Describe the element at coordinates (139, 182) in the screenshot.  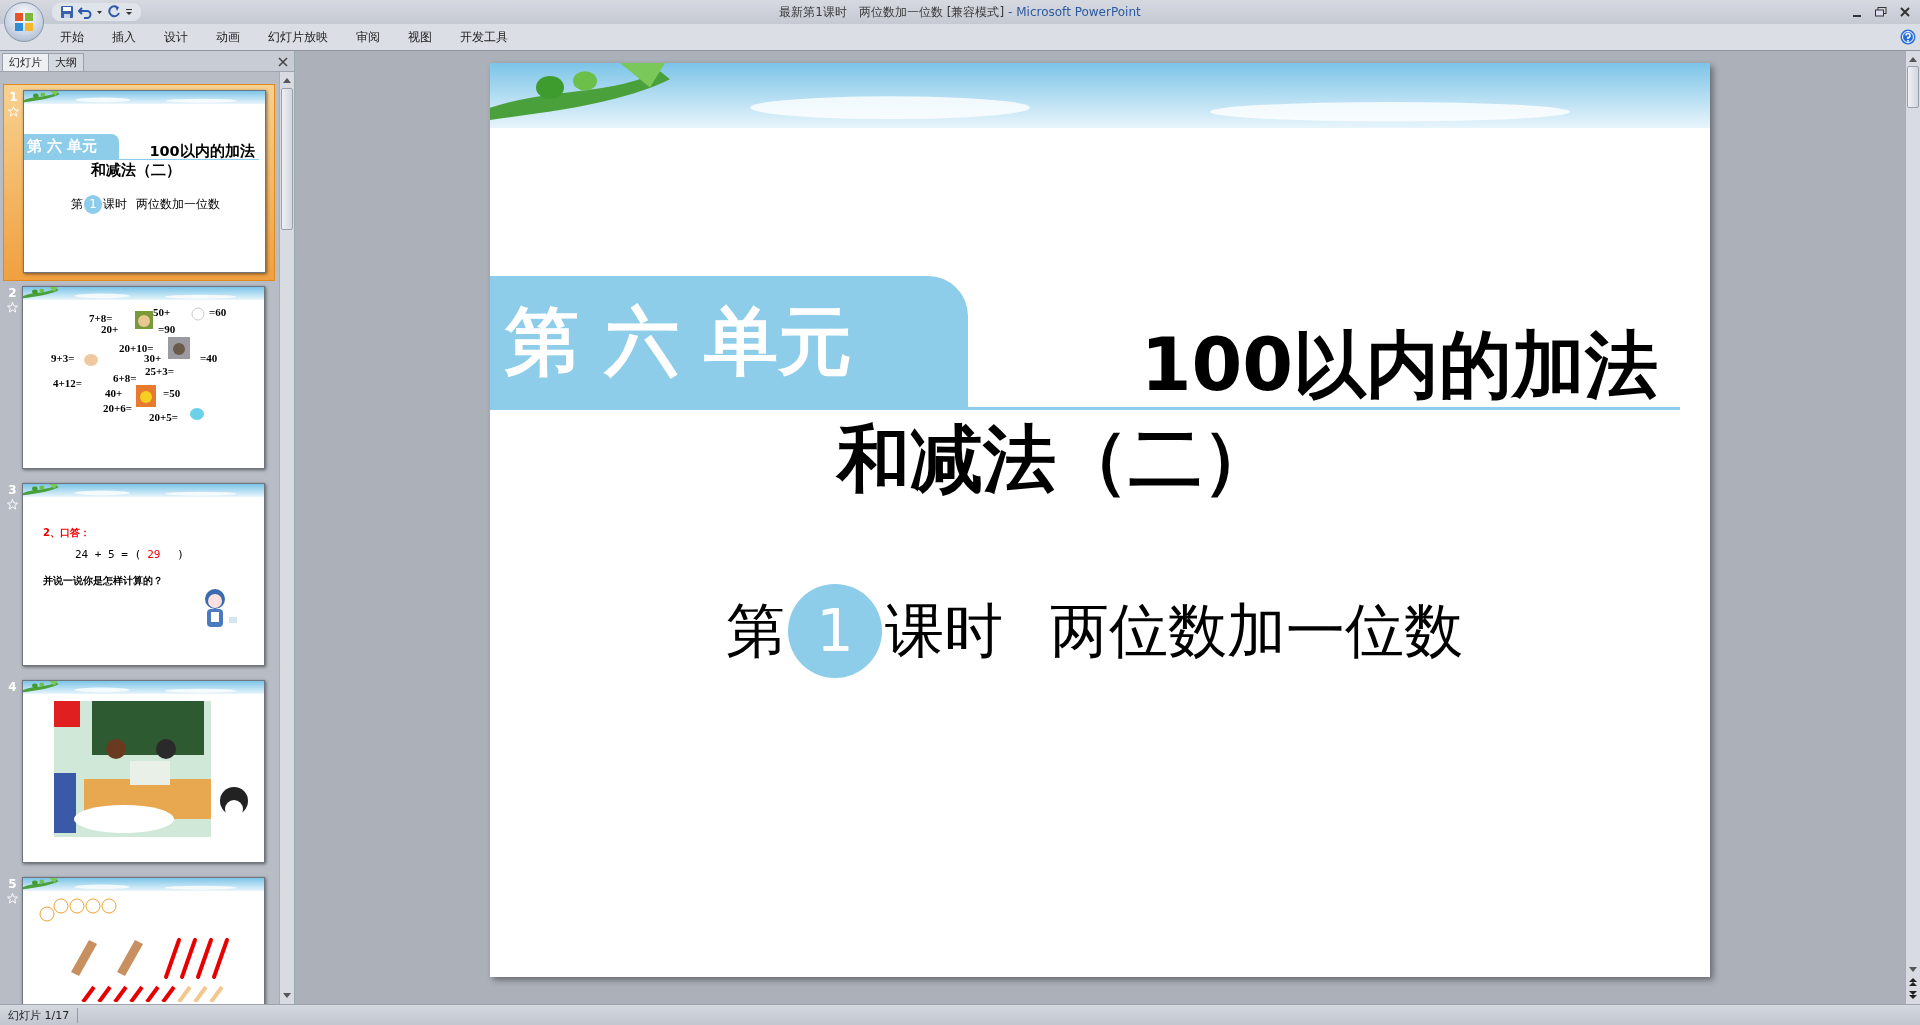
I see `slide-thumbnail-item: 1 第 六 单元 100以内的加法 和减法（二） 第 1 课时 两位数加一位数` at that location.